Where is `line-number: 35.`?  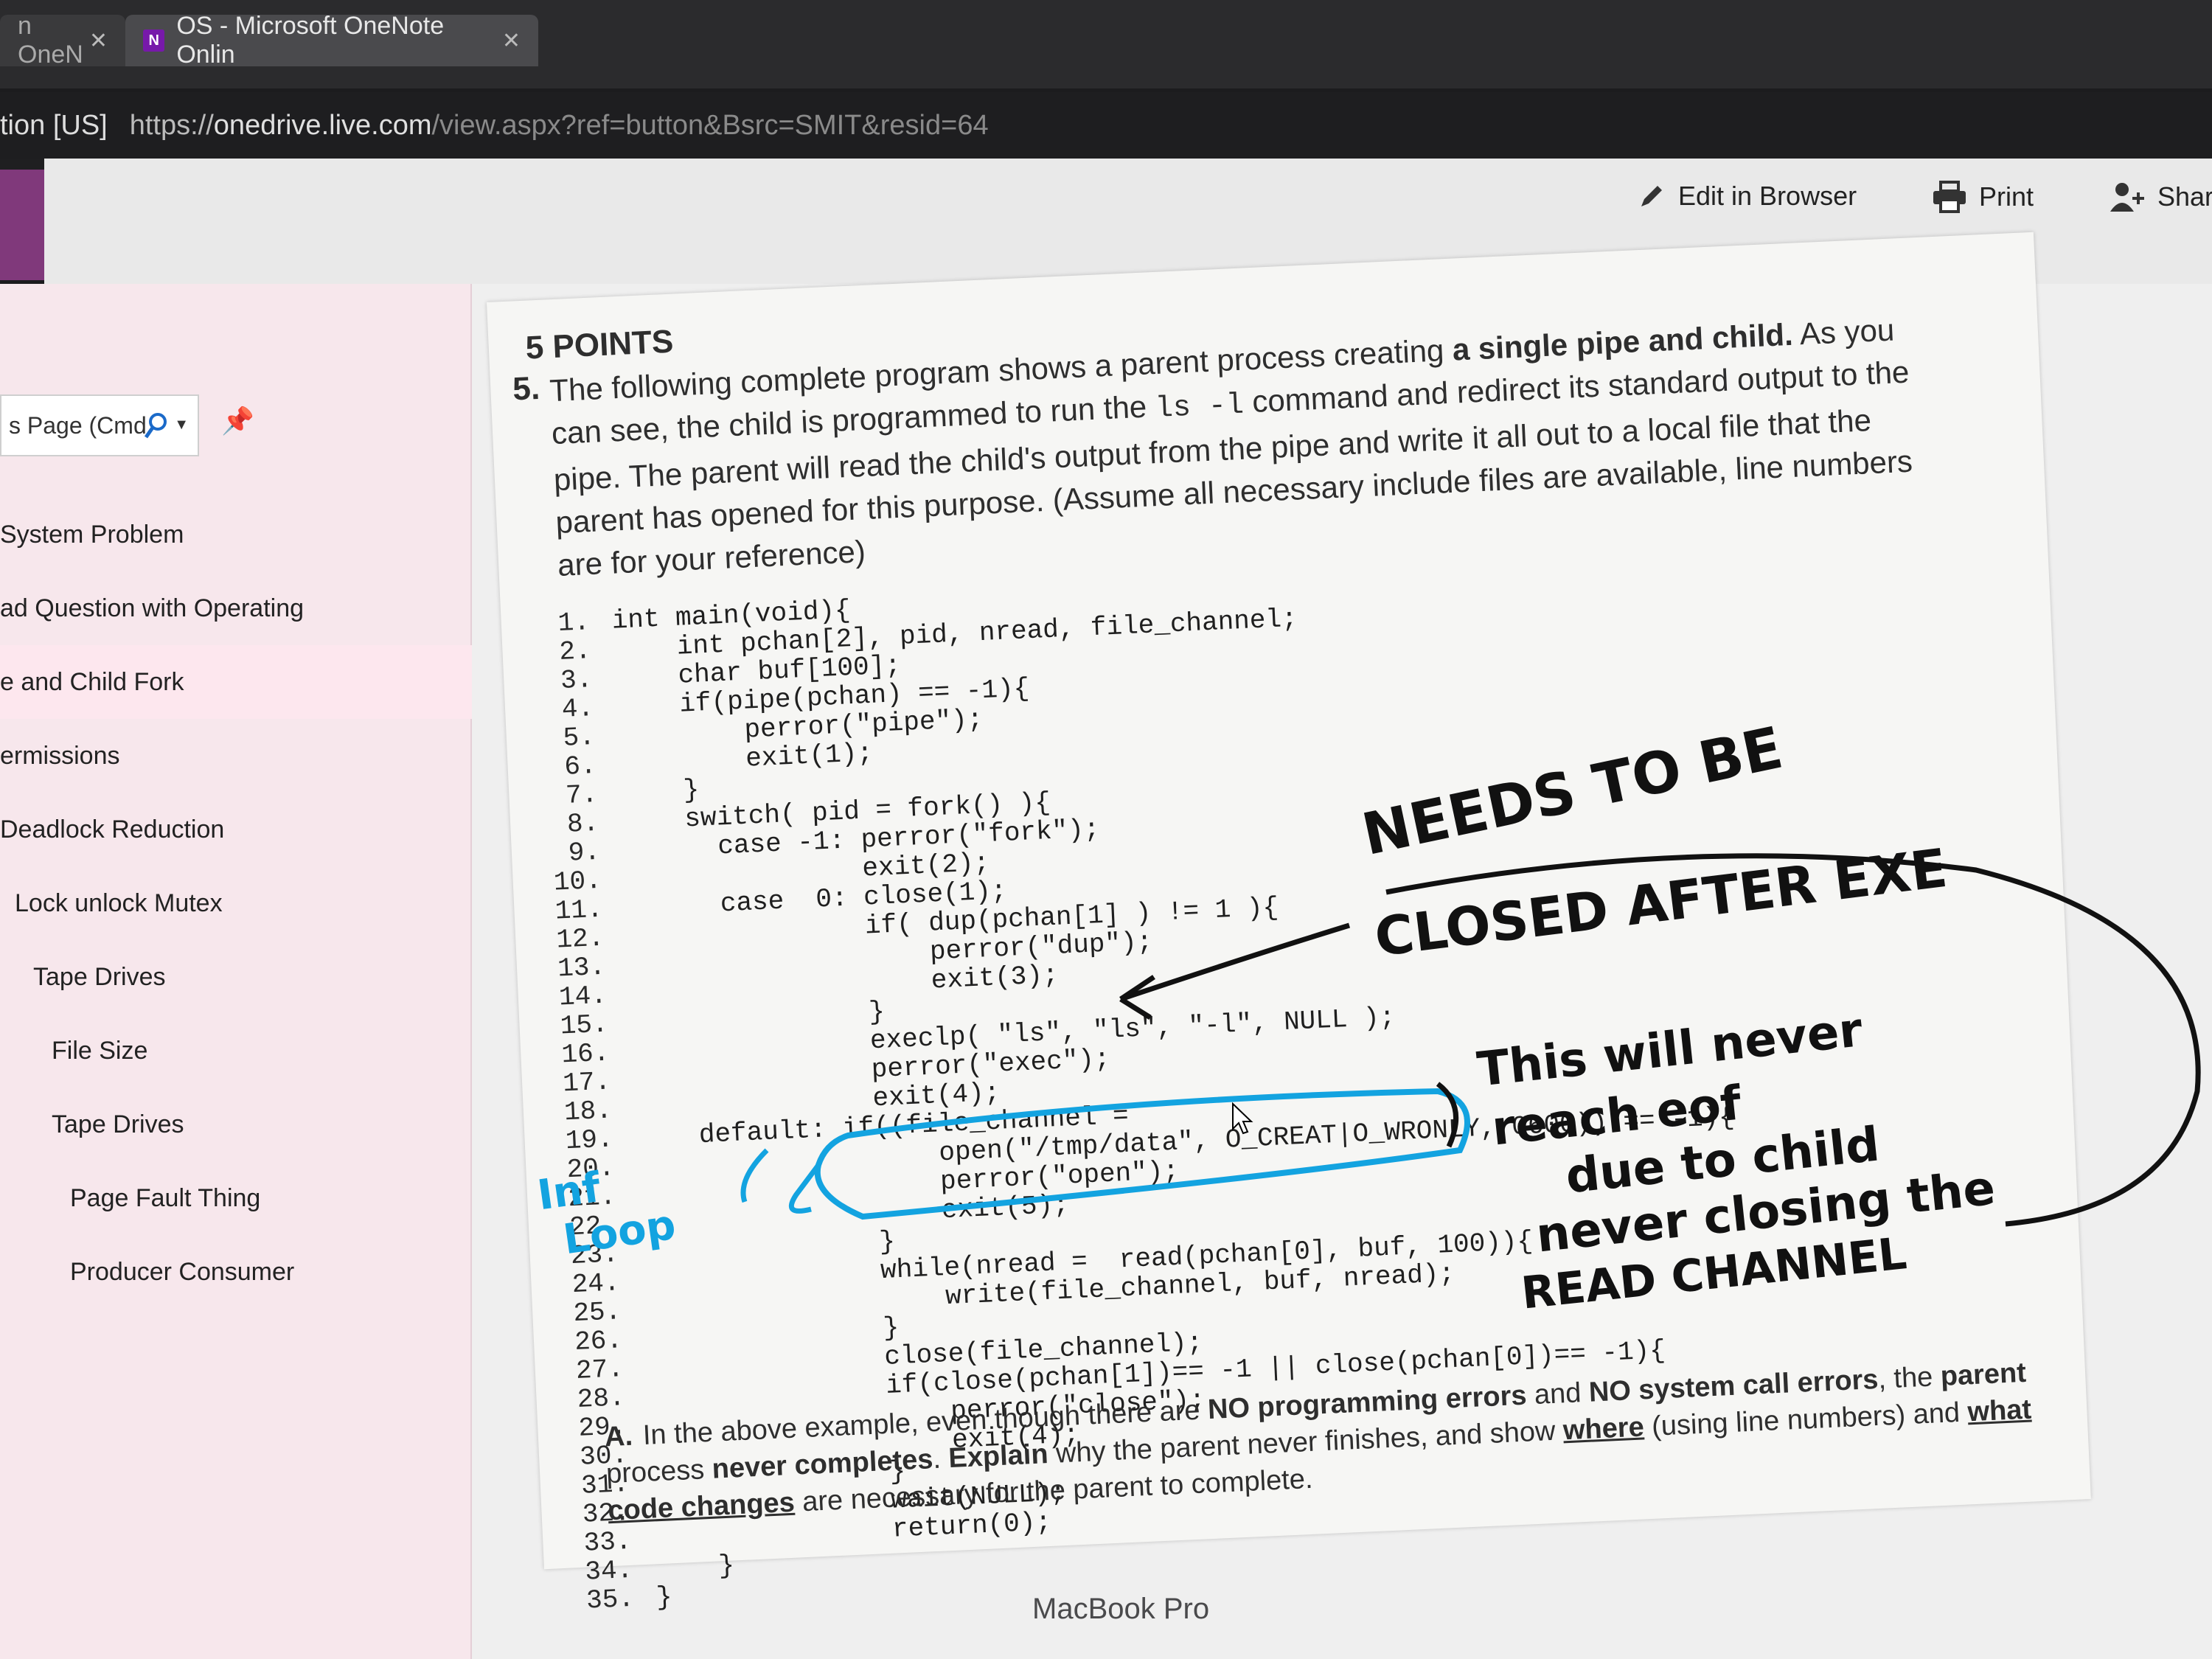
line-number: 35. is located at coordinates (610, 1599).